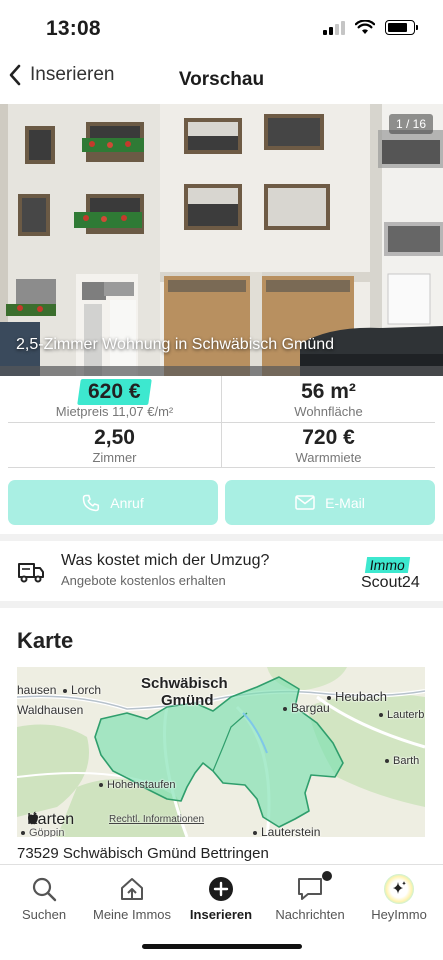 The image size is (443, 960). Describe the element at coordinates (286, 831) in the screenshot. I see `map-label-lauterstein: Lauterstein` at that location.